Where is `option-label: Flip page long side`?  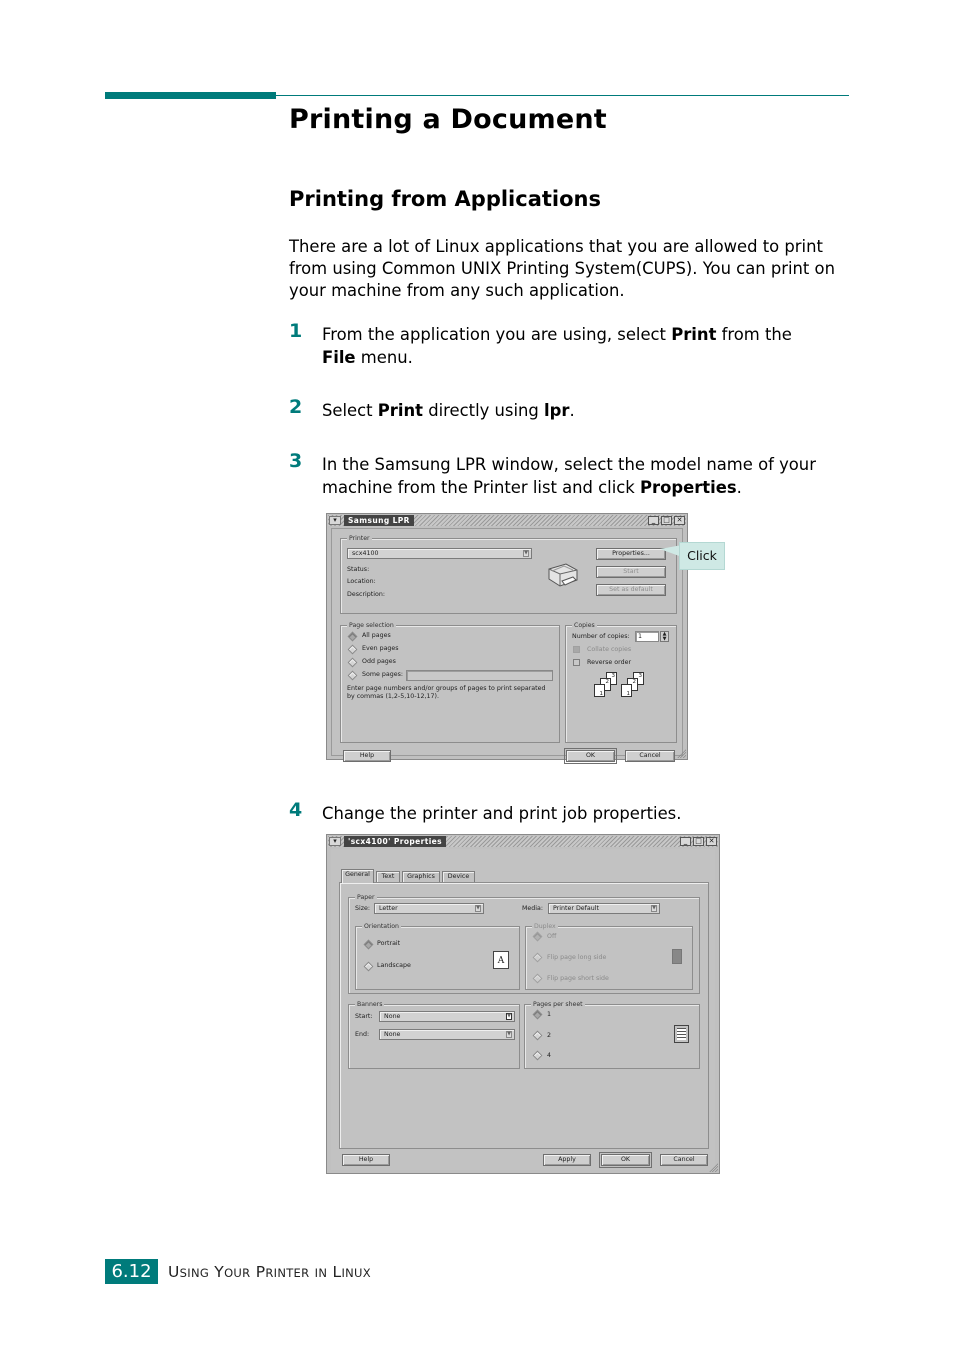 option-label: Flip page long side is located at coordinates (577, 957).